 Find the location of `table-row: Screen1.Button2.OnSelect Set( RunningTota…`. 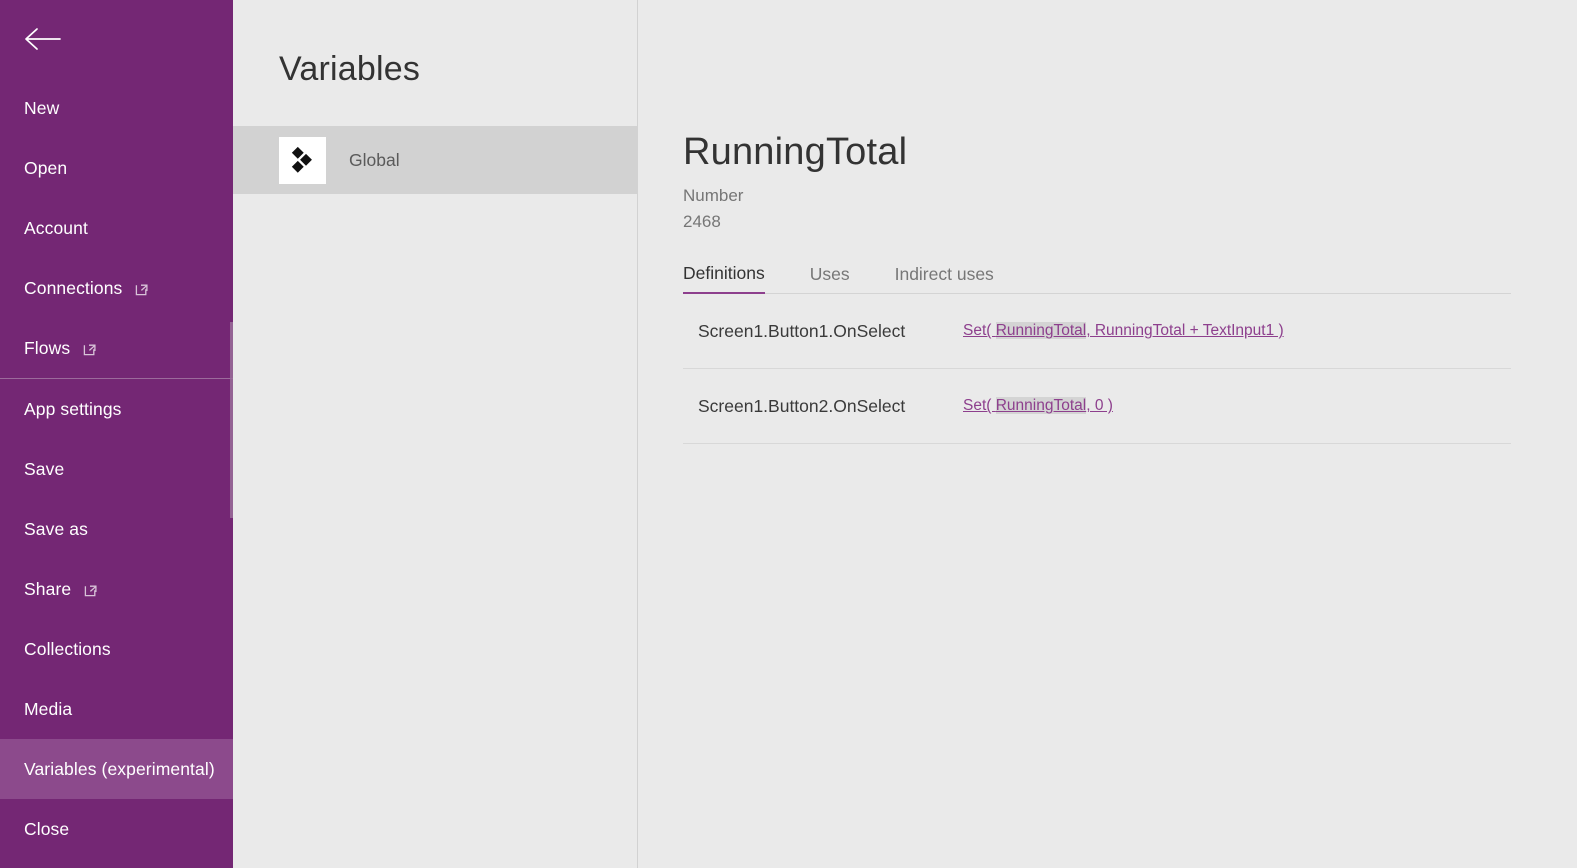

table-row: Screen1.Button2.OnSelect Set( RunningTota… is located at coordinates (1097, 407).